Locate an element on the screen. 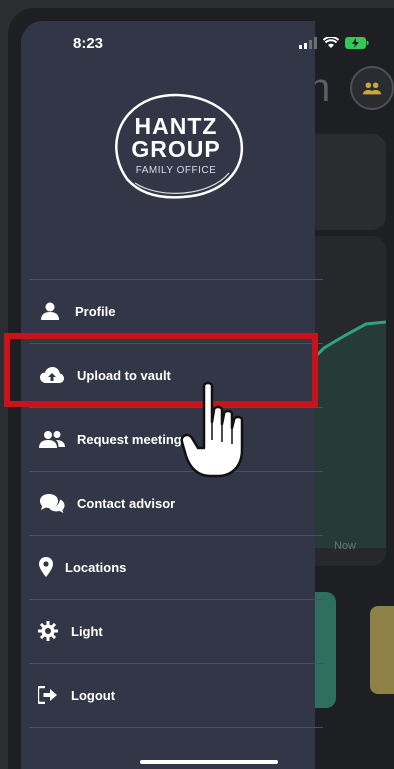 The width and height of the screenshot is (394, 769). avatar is located at coordinates (372, 88).